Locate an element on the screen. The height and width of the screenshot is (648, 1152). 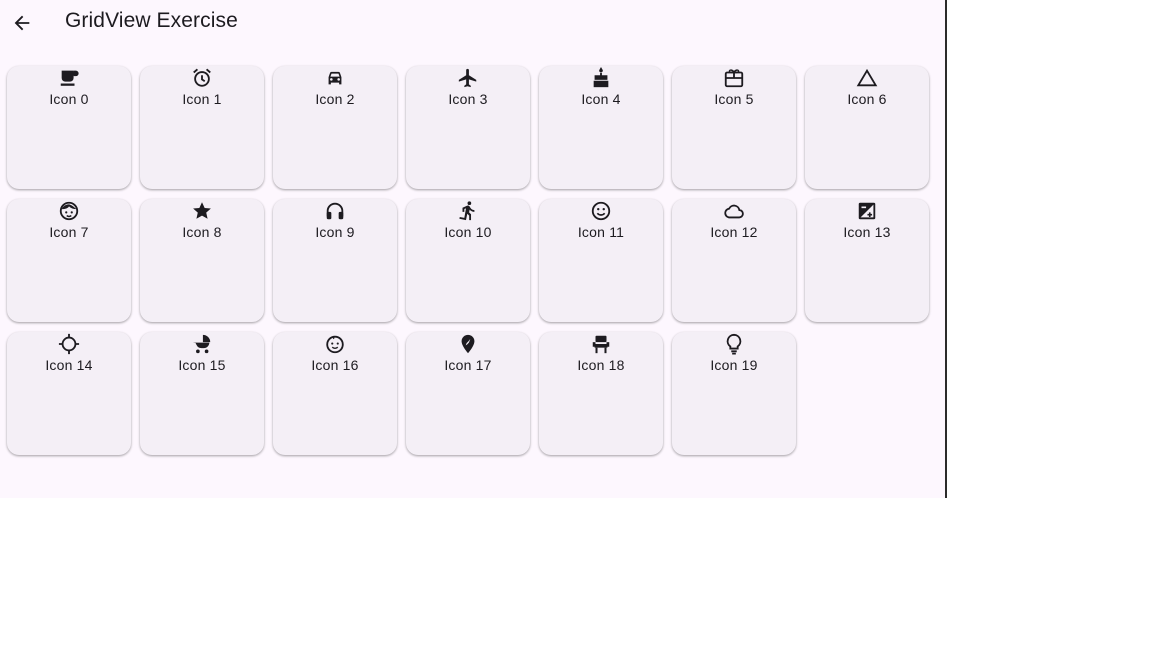
grid-card-label: Icon 17 is located at coordinates (468, 365).